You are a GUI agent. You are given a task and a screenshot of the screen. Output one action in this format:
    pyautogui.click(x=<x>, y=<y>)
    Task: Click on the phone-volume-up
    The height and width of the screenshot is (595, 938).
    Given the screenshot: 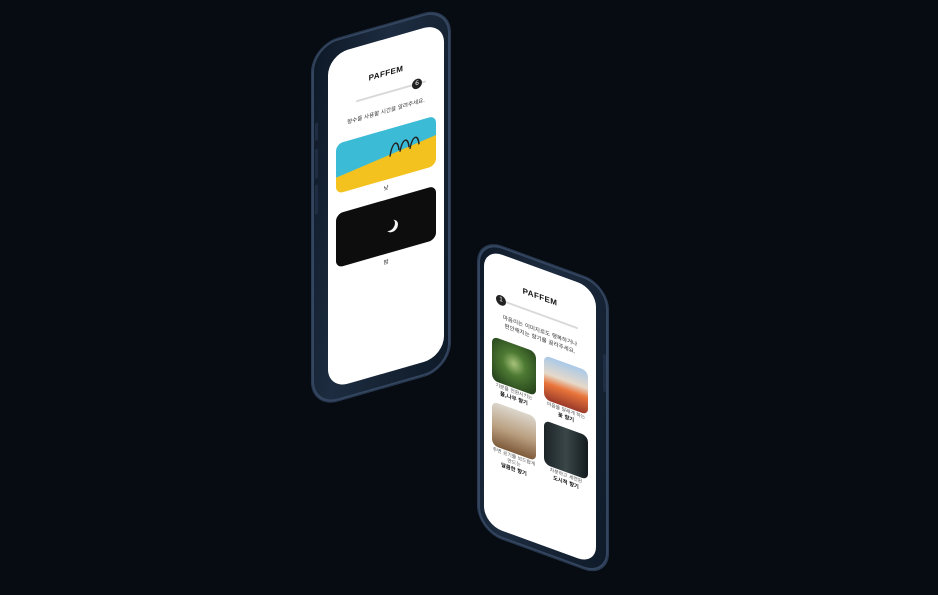 What is the action you would take?
    pyautogui.click(x=316, y=164)
    